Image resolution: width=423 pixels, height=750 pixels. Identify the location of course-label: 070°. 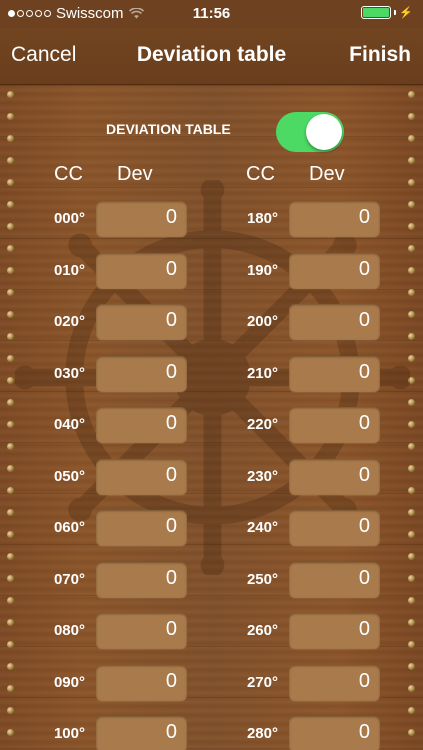
(69, 579).